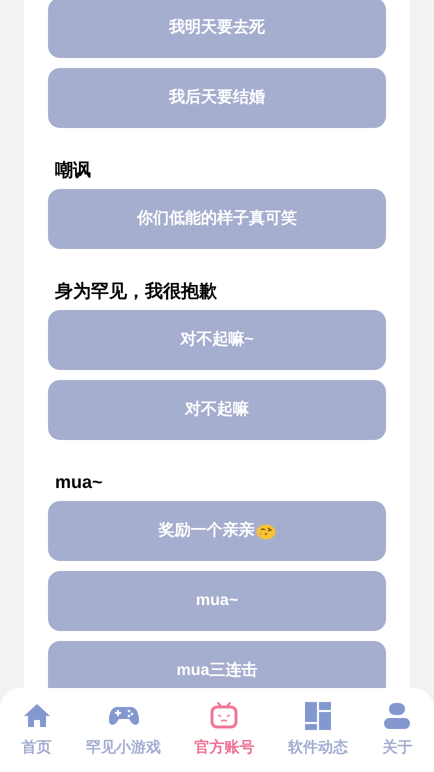  I want to click on nav-tab: 软件动态, so click(318, 730).